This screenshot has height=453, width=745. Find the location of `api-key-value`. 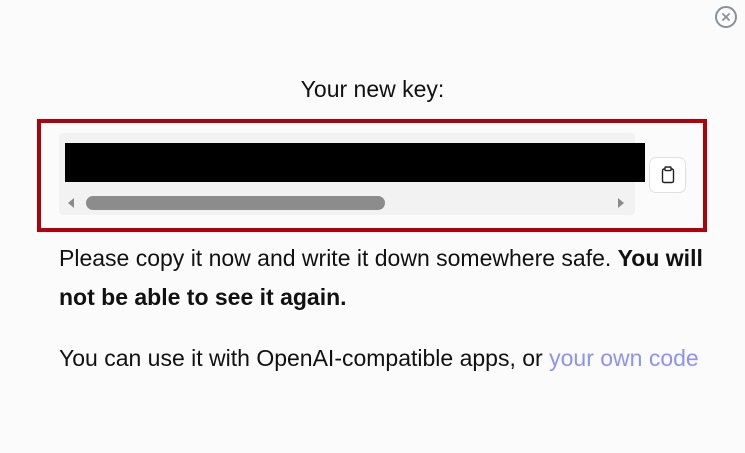

api-key-value is located at coordinates (355, 162).